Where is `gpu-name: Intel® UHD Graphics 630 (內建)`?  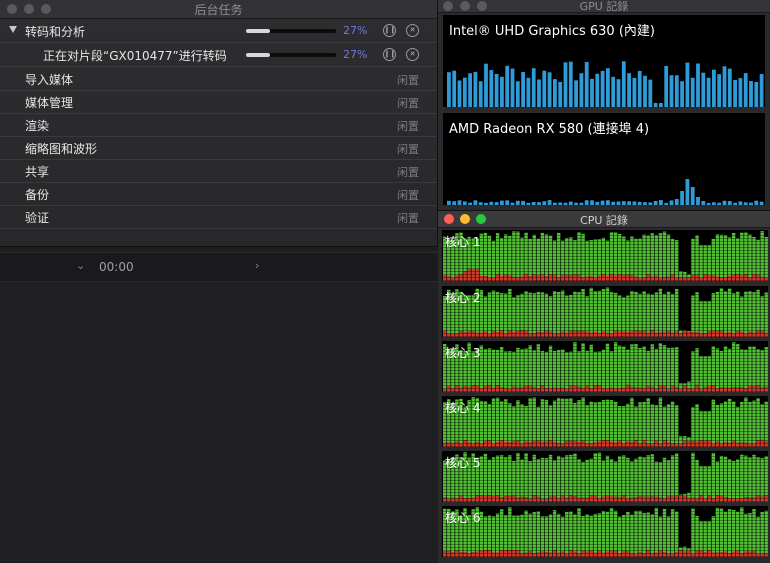
gpu-name: Intel® UHD Graphics 630 (內建) is located at coordinates (552, 31).